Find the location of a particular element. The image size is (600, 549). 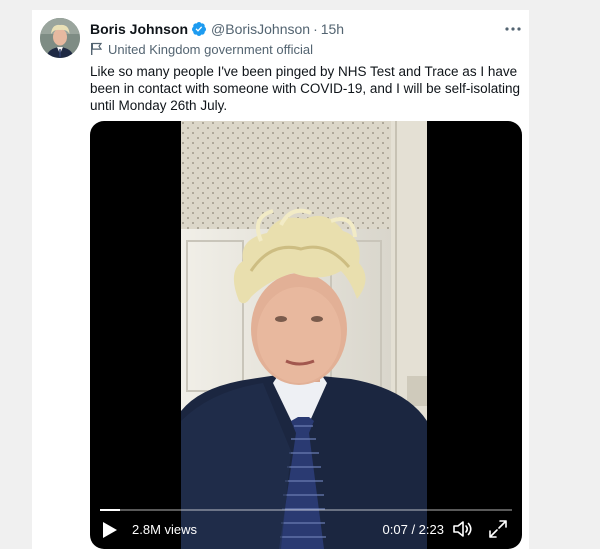

author-line: Boris Johnson @BorisJohnson · 15h is located at coordinates (217, 29).